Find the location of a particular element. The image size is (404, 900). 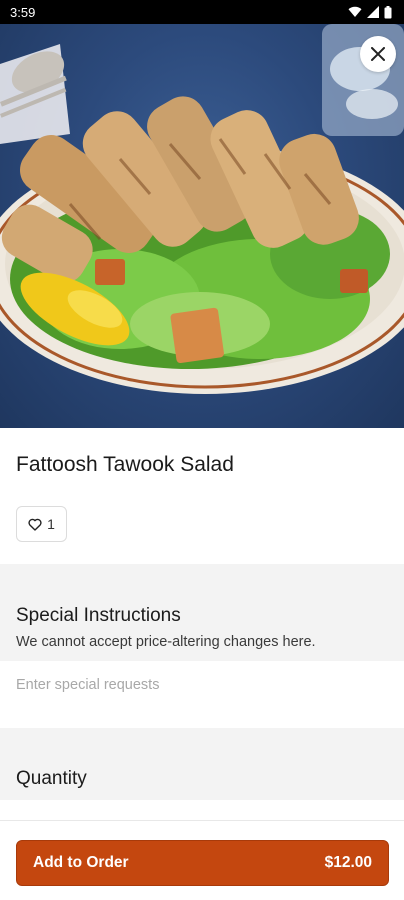

bottom-bar: Add to Order $12.00 is located at coordinates (202, 860).